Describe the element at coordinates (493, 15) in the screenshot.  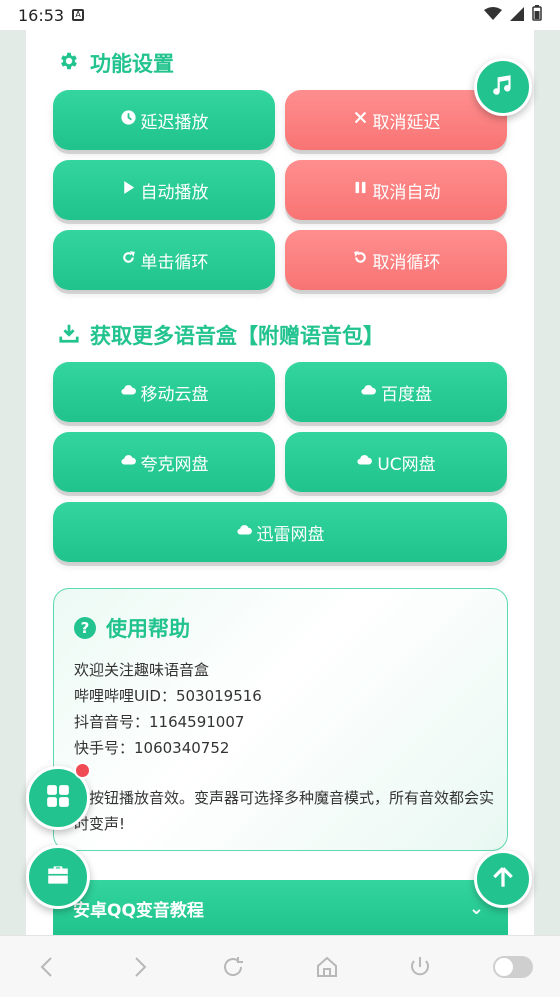
I see `wifi-icon` at that location.